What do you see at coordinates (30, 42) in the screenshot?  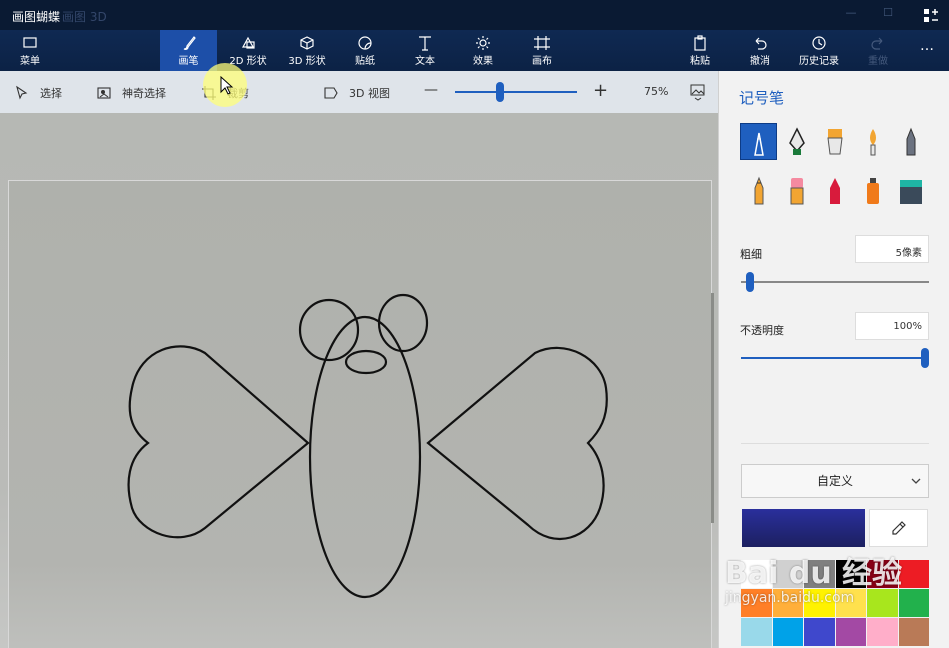 I see `folder-icon` at bounding box center [30, 42].